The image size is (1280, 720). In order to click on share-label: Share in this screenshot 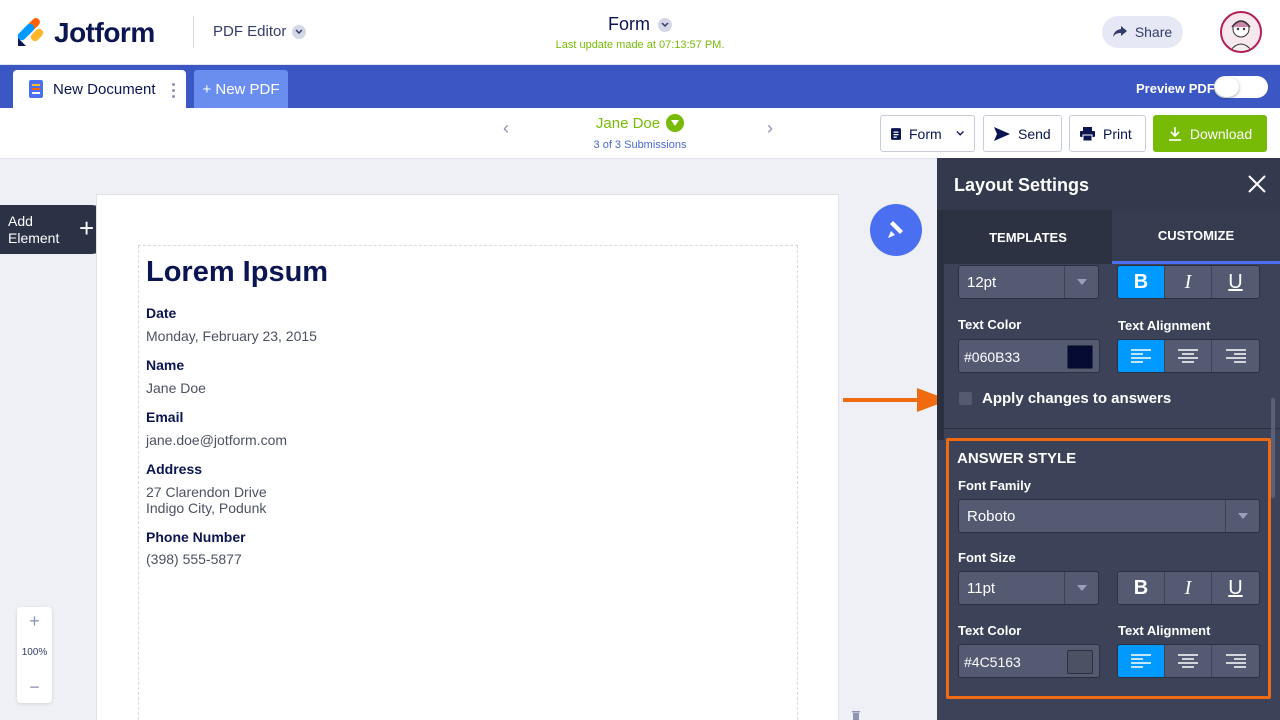, I will do `click(1153, 32)`.